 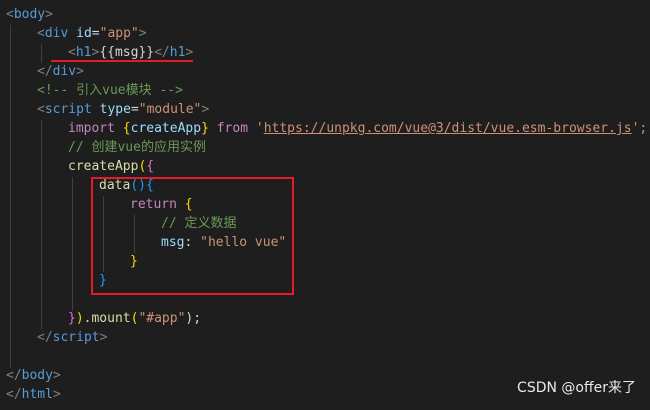 I want to click on red-box-annotation, so click(x=192, y=236).